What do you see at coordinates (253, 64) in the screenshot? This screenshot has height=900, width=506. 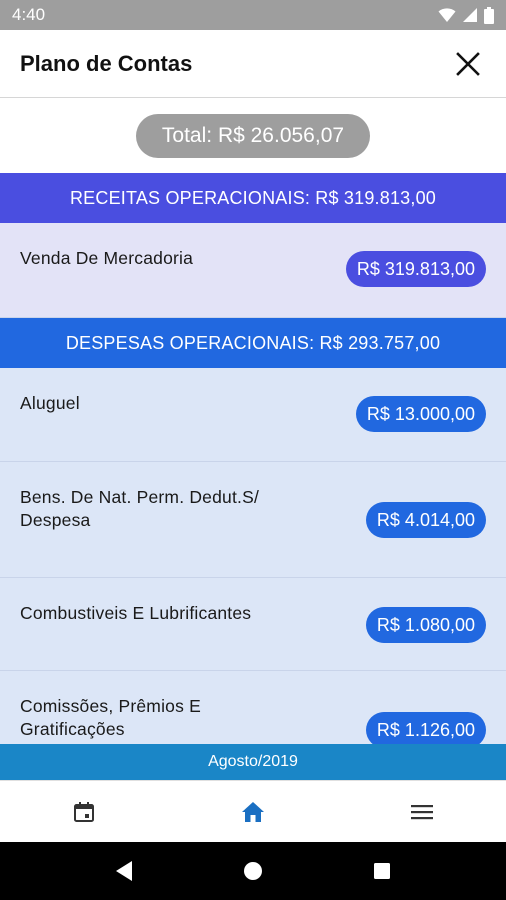 I see `app-bar: Plano de Contas` at bounding box center [253, 64].